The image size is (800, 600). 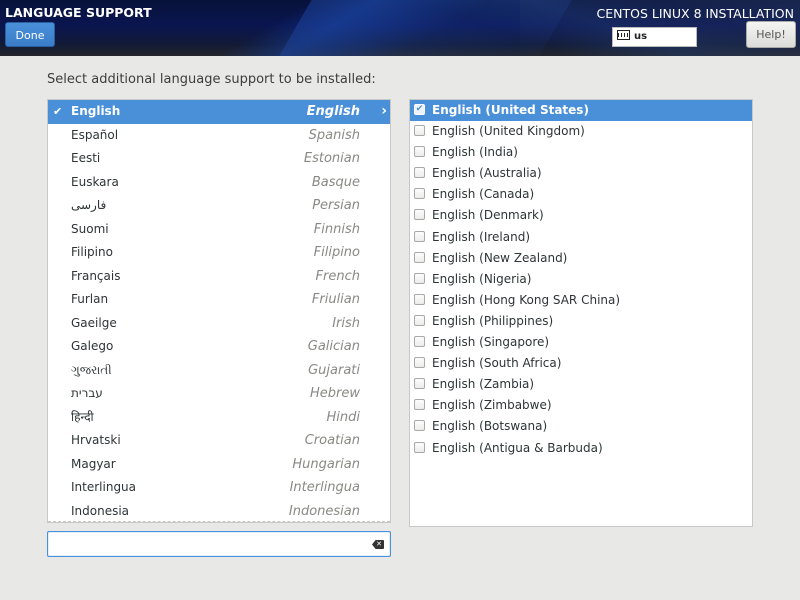 What do you see at coordinates (219, 441) in the screenshot?
I see `language-list-item: Hrvatski Croatian` at bounding box center [219, 441].